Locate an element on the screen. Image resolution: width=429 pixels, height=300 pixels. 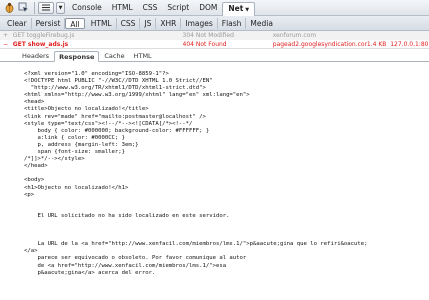
clear-button: Clear is located at coordinates (17, 23).